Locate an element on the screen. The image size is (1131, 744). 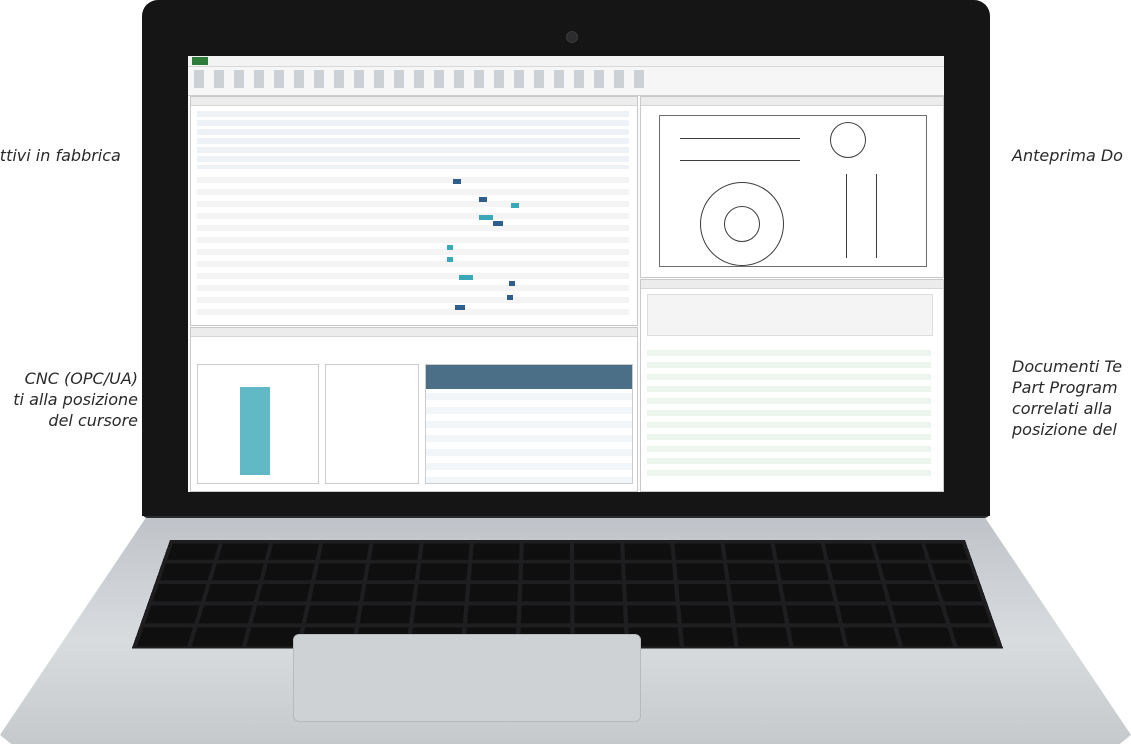
ribbon-tab-strip is located at coordinates (566, 61).